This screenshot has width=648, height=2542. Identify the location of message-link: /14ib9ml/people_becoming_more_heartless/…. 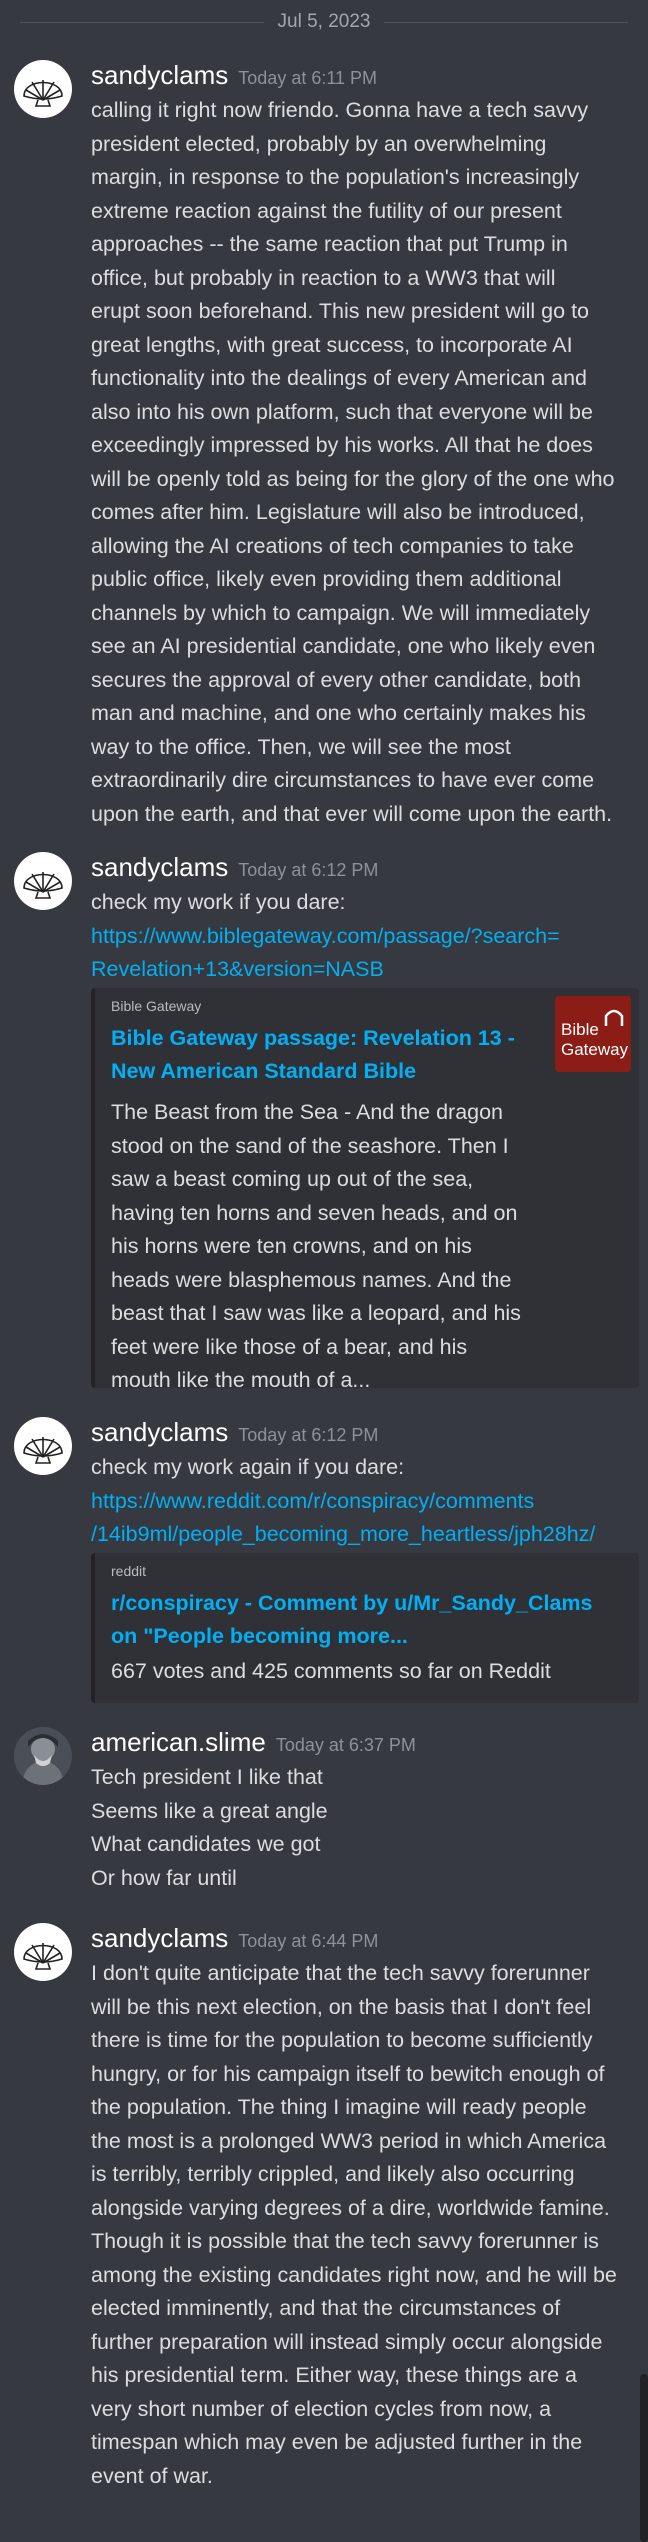
(365, 1535).